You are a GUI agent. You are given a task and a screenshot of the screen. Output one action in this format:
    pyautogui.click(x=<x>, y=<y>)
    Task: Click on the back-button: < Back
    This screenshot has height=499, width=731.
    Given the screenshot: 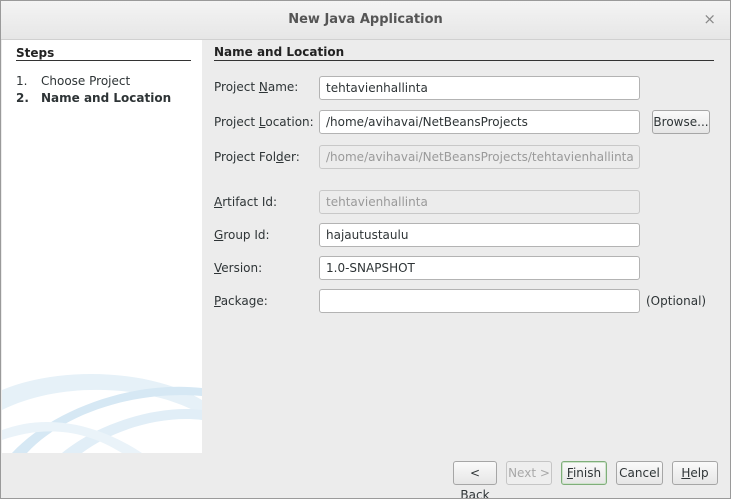 What is the action you would take?
    pyautogui.click(x=475, y=479)
    